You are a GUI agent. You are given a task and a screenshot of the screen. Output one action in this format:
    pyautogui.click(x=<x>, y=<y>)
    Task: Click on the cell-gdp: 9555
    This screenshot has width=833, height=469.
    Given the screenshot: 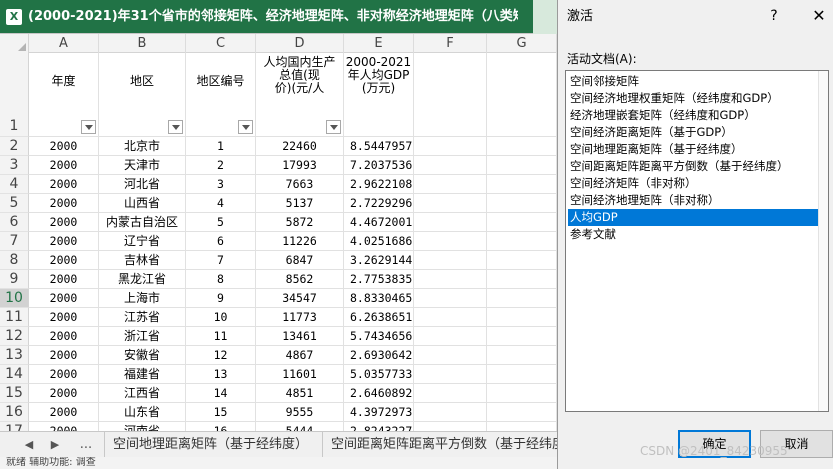 What is the action you would take?
    pyautogui.click(x=300, y=412)
    